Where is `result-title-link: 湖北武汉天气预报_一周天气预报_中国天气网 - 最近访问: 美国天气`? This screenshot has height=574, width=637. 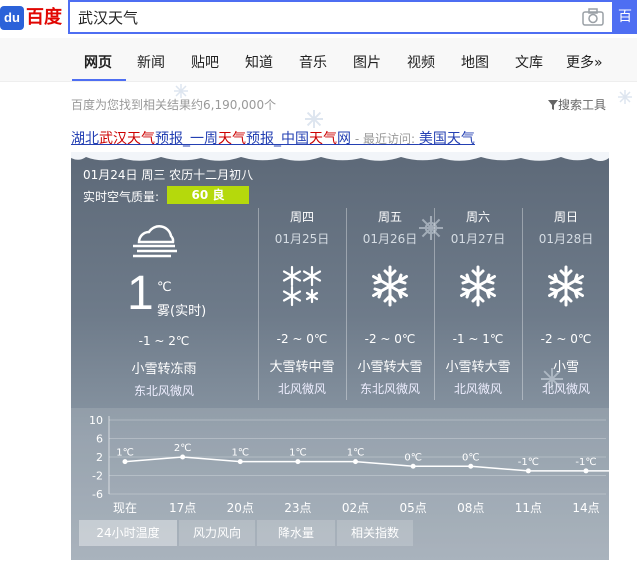 result-title-link: 湖北武汉天气预报_一周天气预报_中国天气网 - 最近访问: 美国天气 is located at coordinates (273, 138).